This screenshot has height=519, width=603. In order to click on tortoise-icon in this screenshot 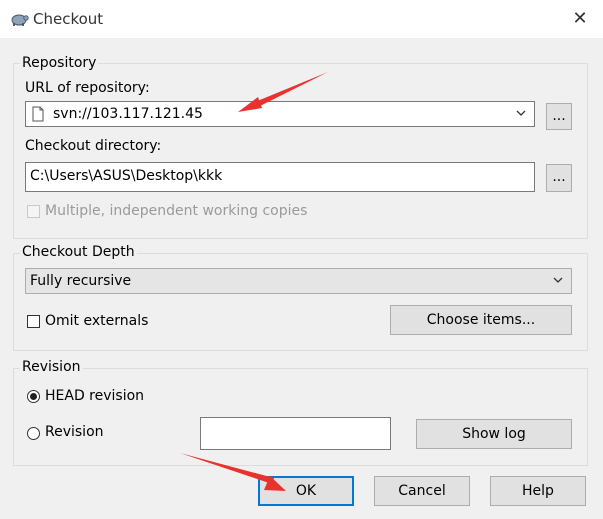, I will do `click(20, 20)`.